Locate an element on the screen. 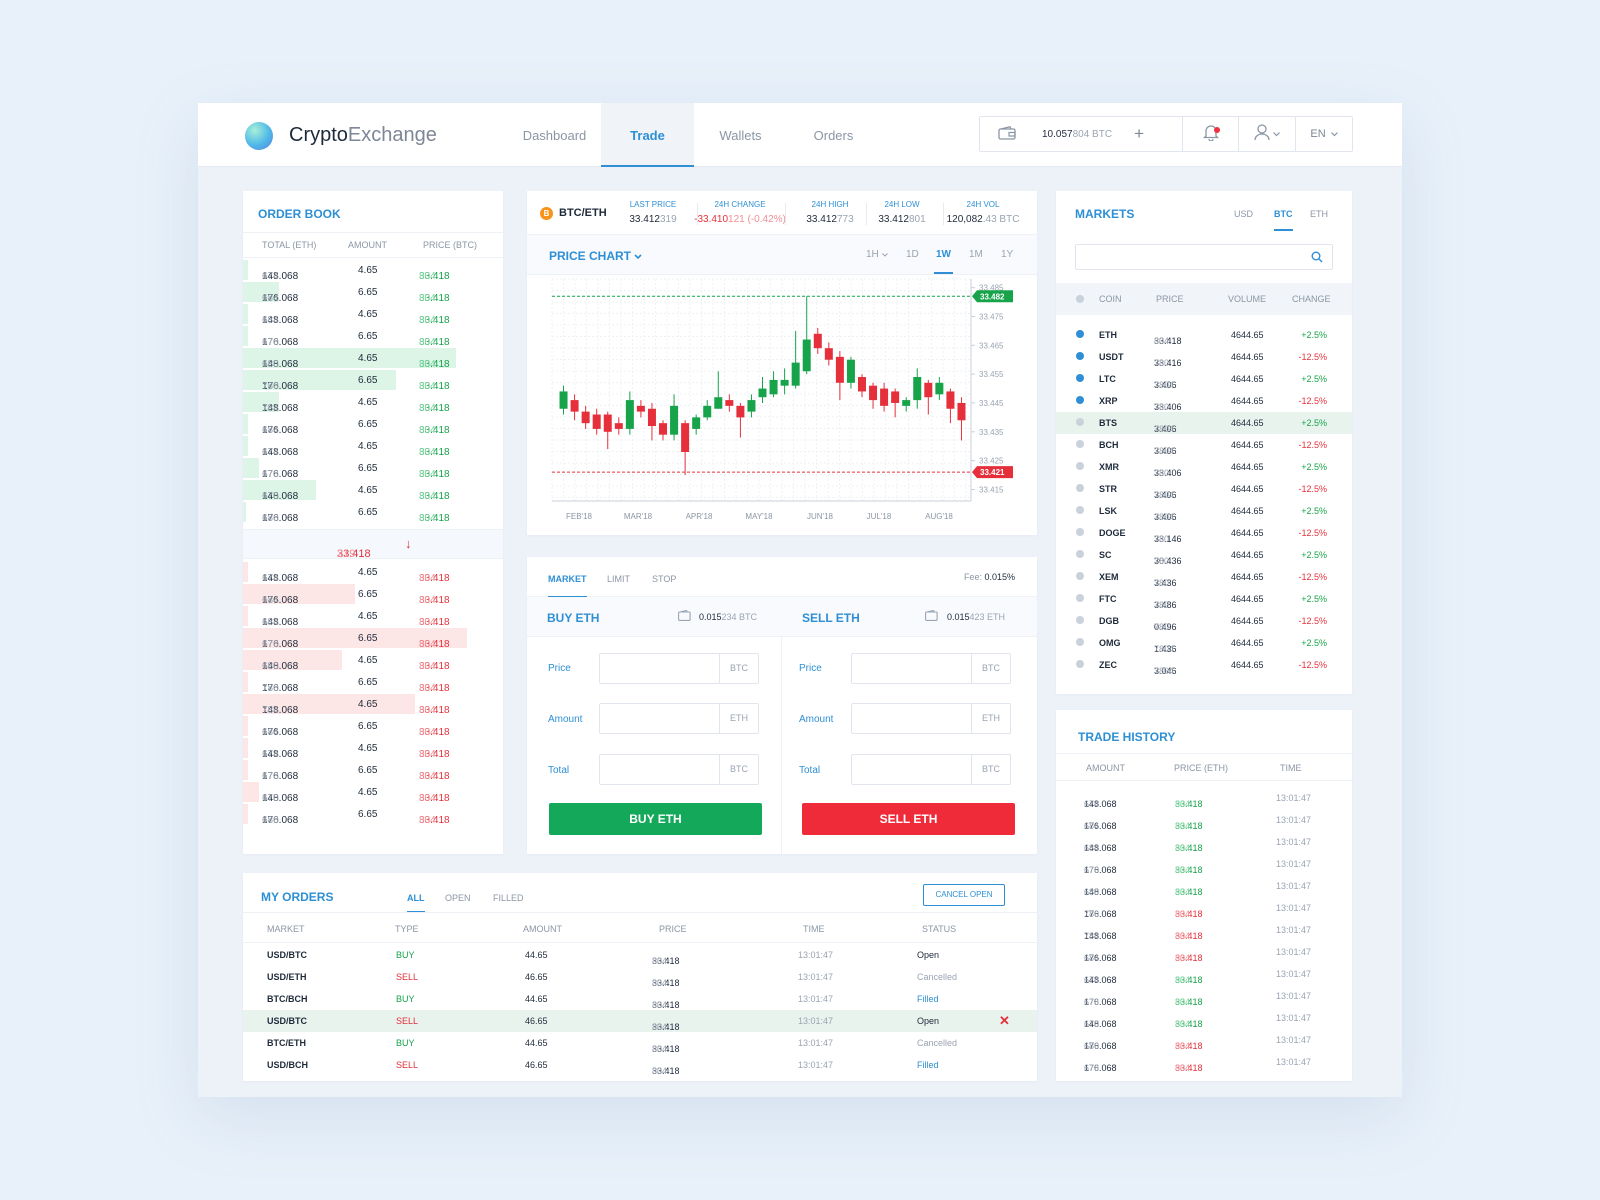  market-row: OMG 1.436 7804 4644.65 +2.5% is located at coordinates (1204, 643).